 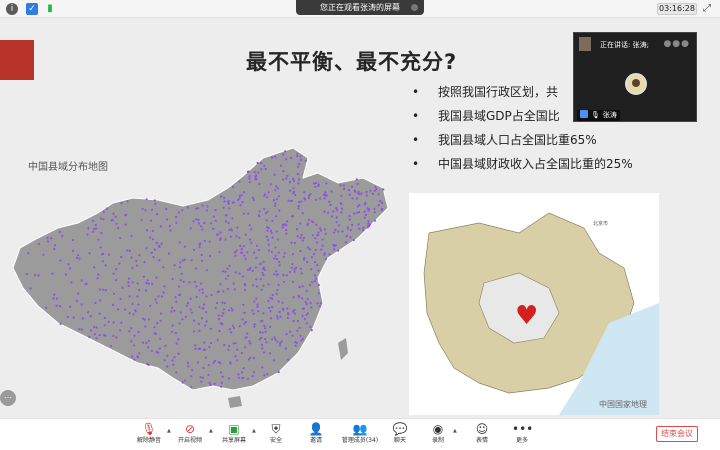 I want to click on speaking-indicator: 正在讲话: 张涛;, so click(x=624, y=45).